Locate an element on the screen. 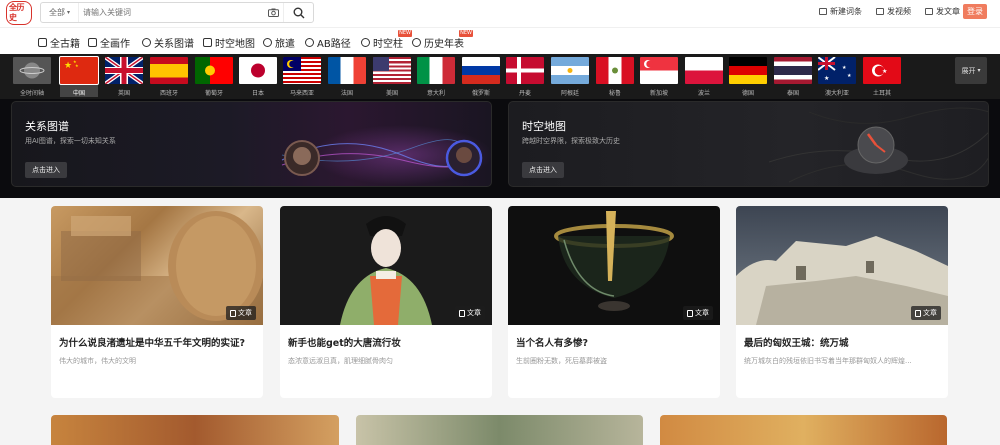 This screenshot has width=1000, height=445. flag-label: 秘鲁 is located at coordinates (614, 93).